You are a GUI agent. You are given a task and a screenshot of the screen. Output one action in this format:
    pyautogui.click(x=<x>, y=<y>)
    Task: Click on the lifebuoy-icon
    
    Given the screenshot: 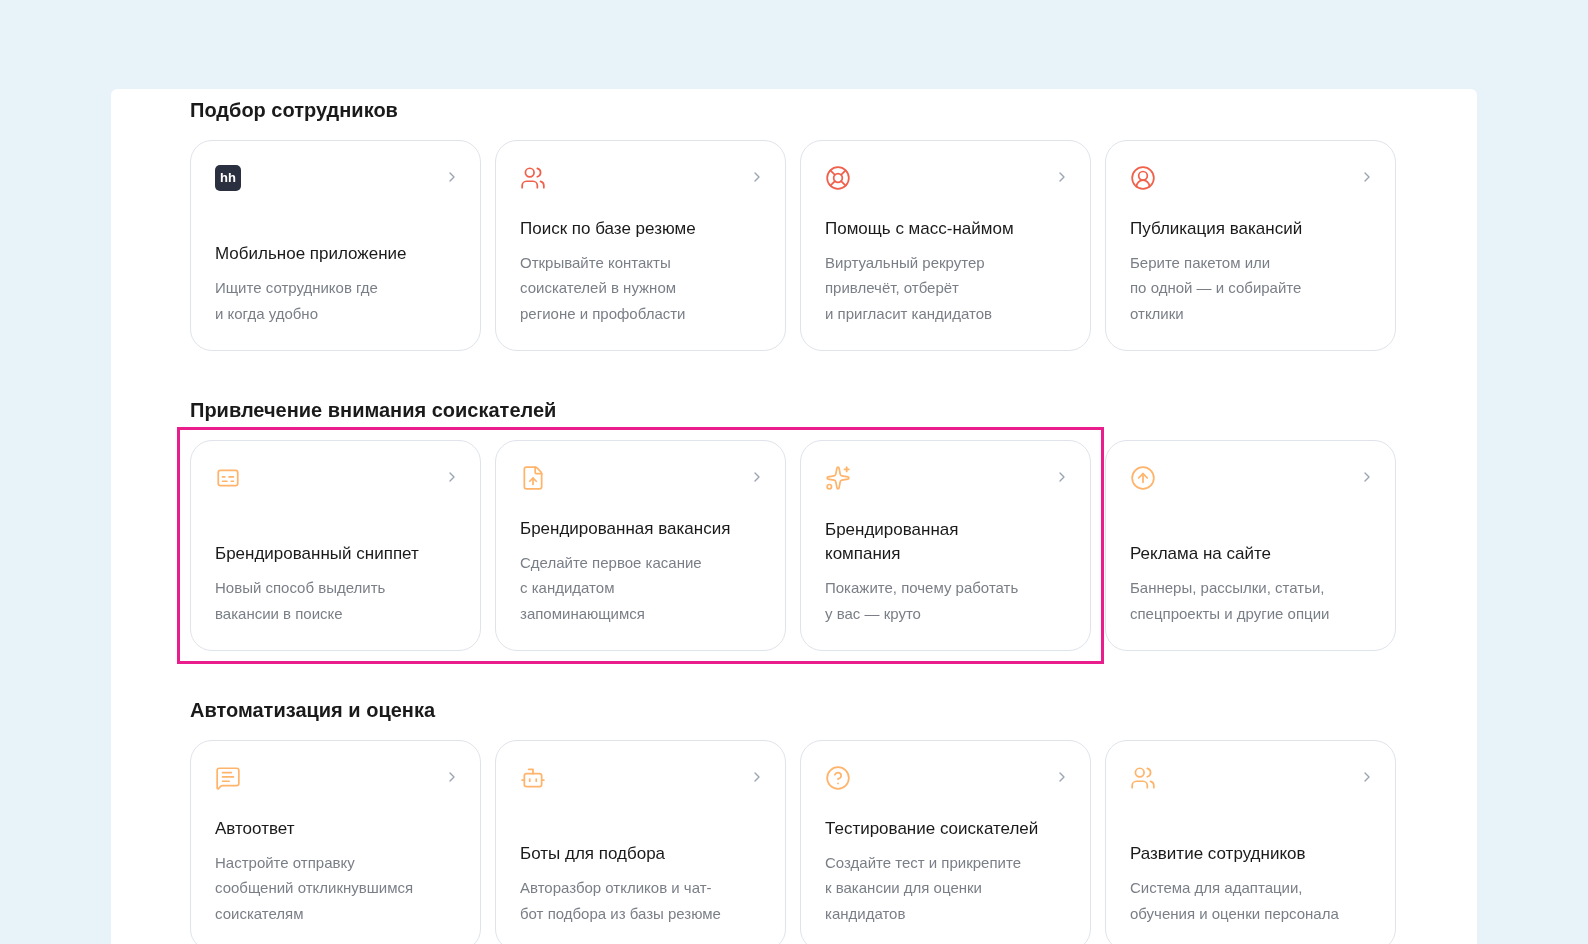 What is the action you would take?
    pyautogui.click(x=838, y=178)
    